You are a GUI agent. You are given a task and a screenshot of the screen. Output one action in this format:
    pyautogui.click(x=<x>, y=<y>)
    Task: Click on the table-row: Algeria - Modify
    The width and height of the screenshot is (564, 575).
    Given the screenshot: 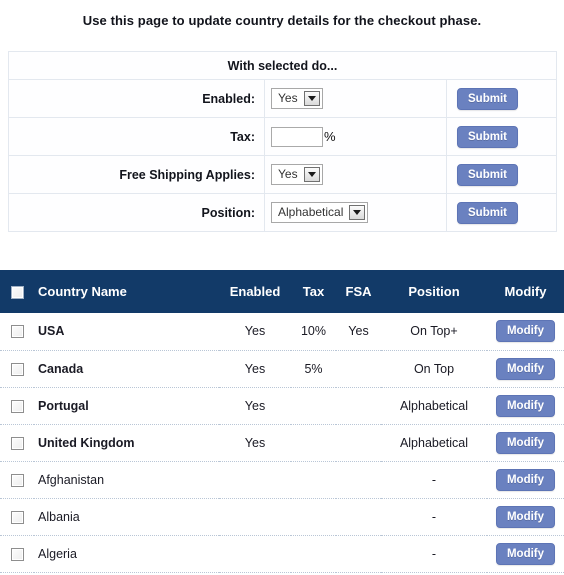 What is the action you would take?
    pyautogui.click(x=282, y=554)
    